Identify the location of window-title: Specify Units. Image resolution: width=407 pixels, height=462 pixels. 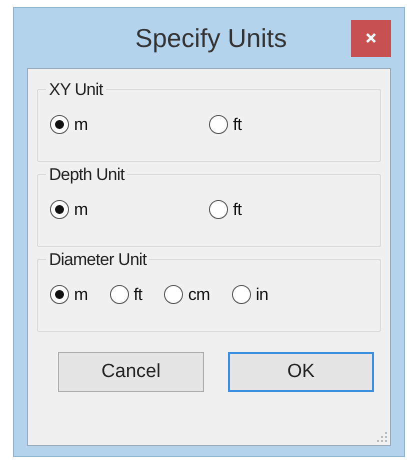
(210, 38).